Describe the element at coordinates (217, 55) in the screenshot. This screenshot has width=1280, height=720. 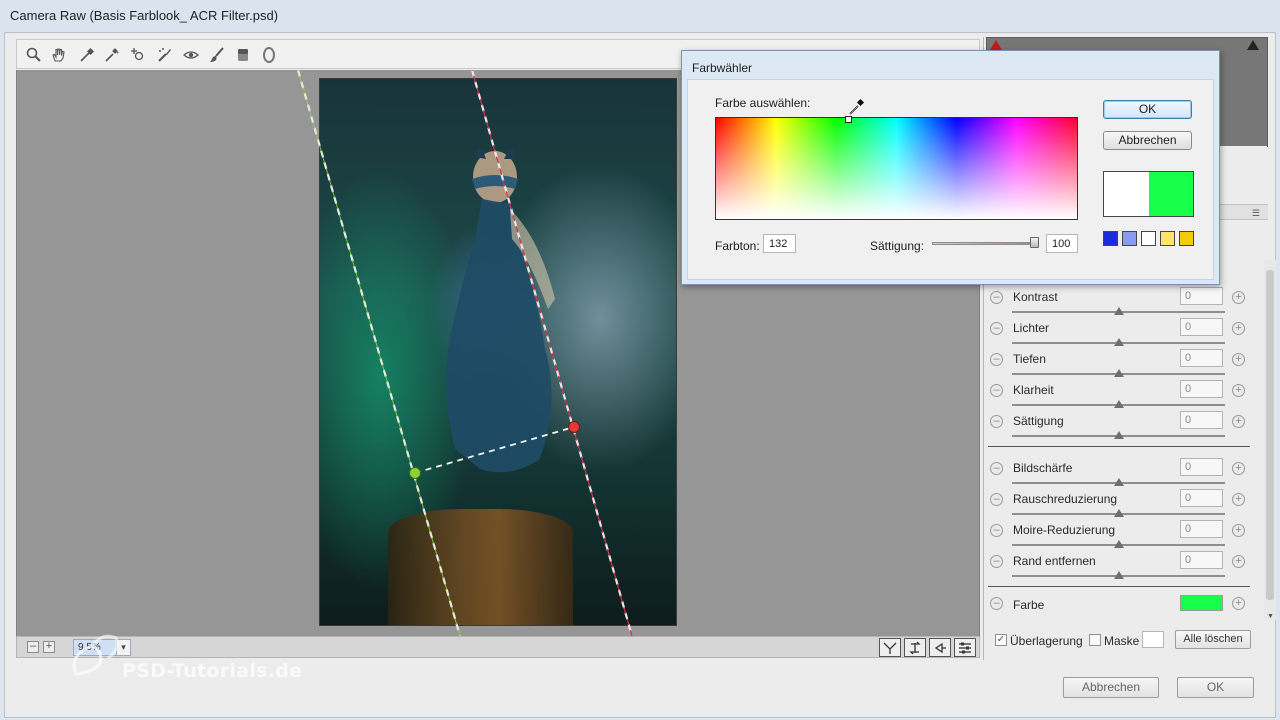
I see `adjustment-brush-icon` at that location.